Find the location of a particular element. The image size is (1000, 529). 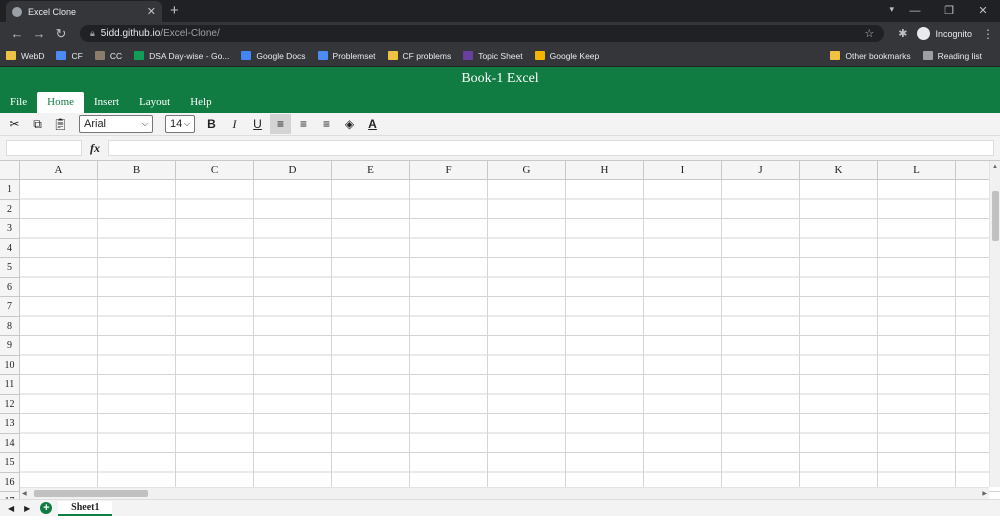

sheet-tab: Sheet1 is located at coordinates (85, 508).